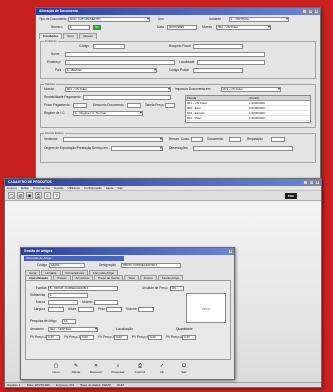 This screenshot has height=392, width=333. Describe the element at coordinates (87, 302) in the screenshot. I see `modelo-label: Modelo` at that location.